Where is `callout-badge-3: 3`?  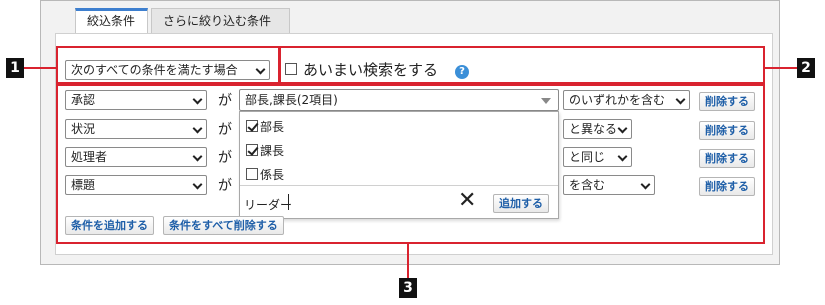 callout-badge-3: 3 is located at coordinates (408, 288).